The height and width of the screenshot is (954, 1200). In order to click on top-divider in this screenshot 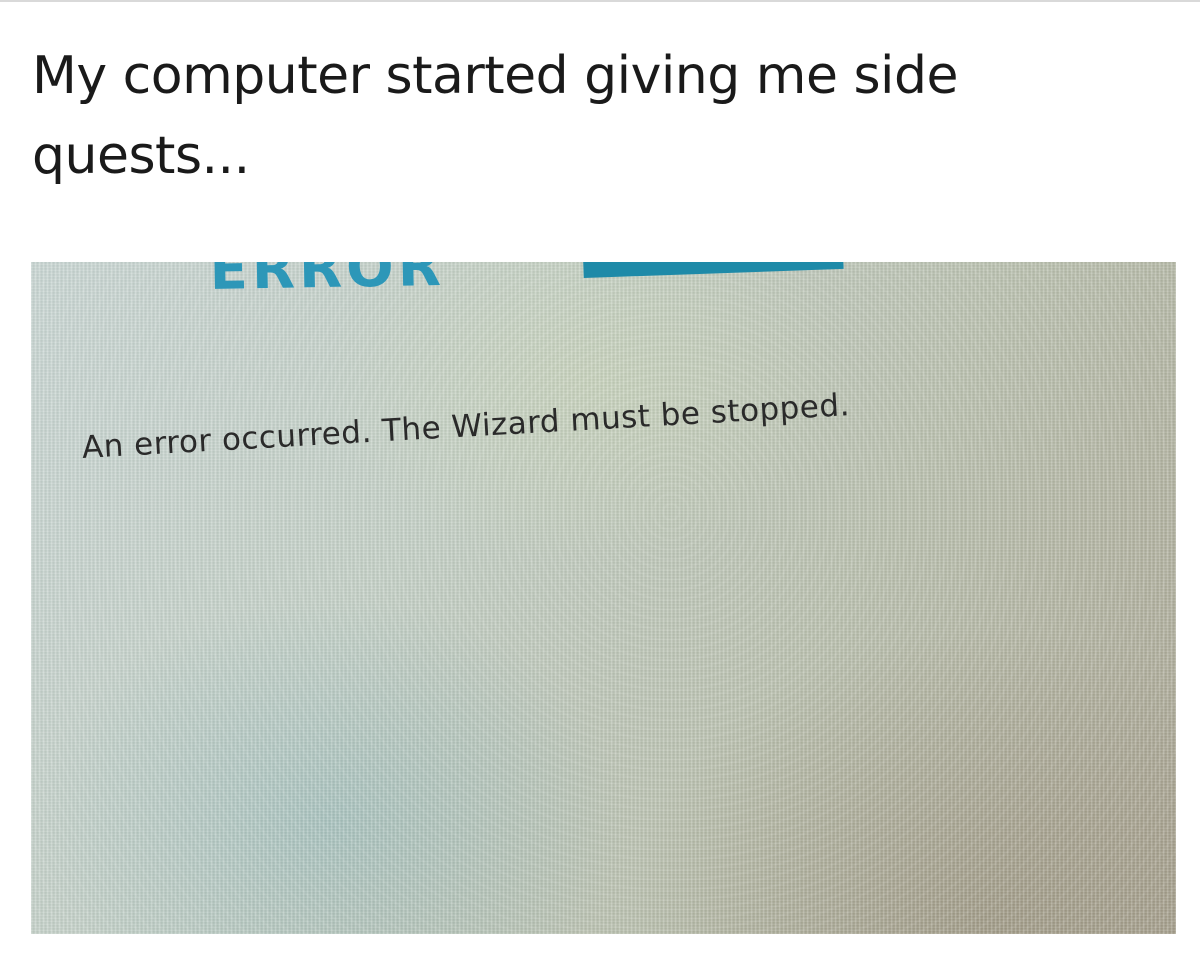, I will do `click(600, 1)`.